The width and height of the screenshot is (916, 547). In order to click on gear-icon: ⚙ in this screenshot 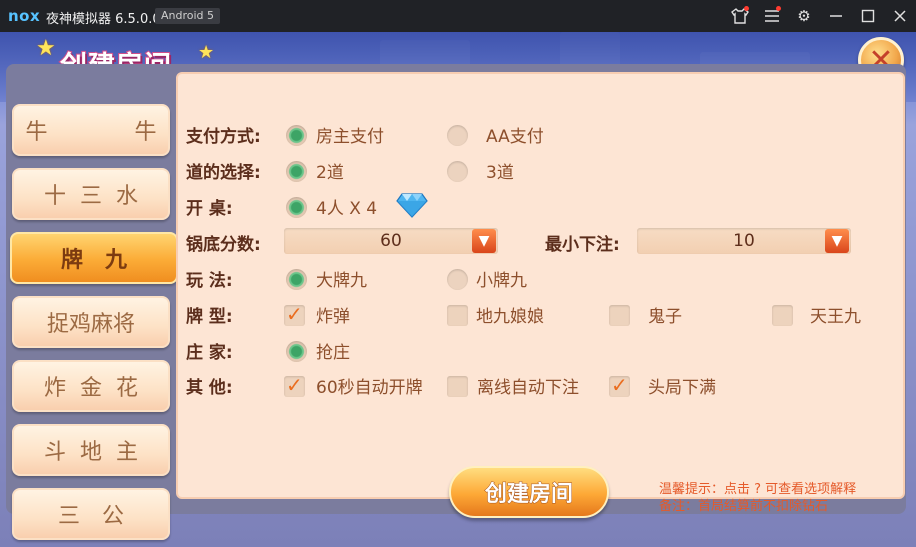, I will do `click(804, 16)`.